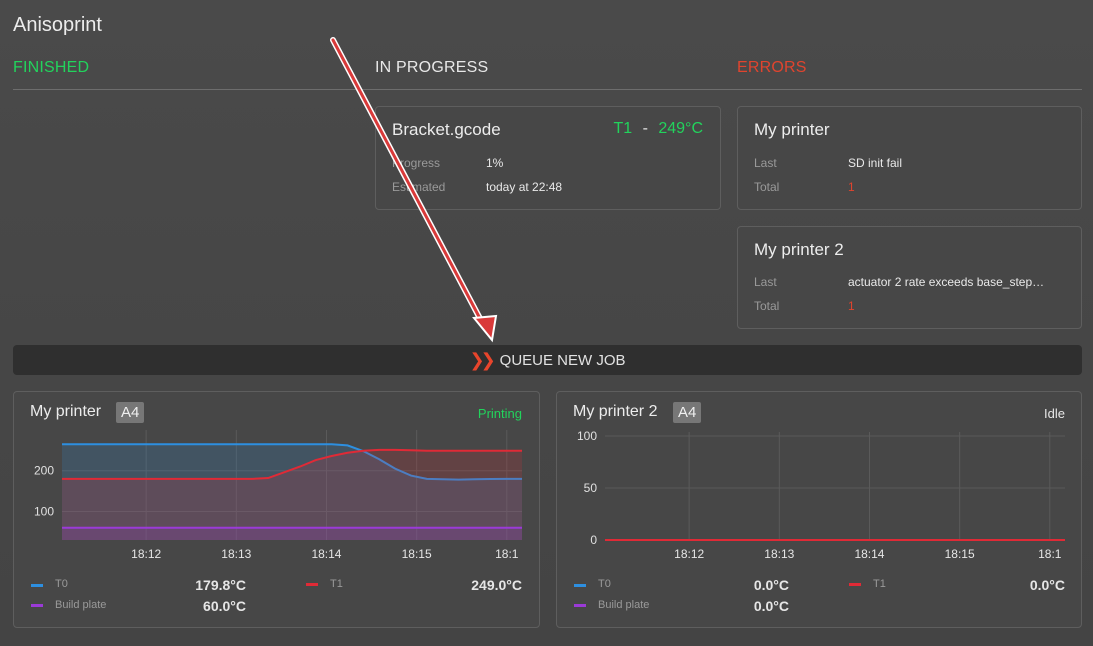 The width and height of the screenshot is (1093, 646). Describe the element at coordinates (821, 495) in the screenshot. I see `temperature-chart: 100 50 0 18:12 18:13 18:14 18:15 18:1` at that location.